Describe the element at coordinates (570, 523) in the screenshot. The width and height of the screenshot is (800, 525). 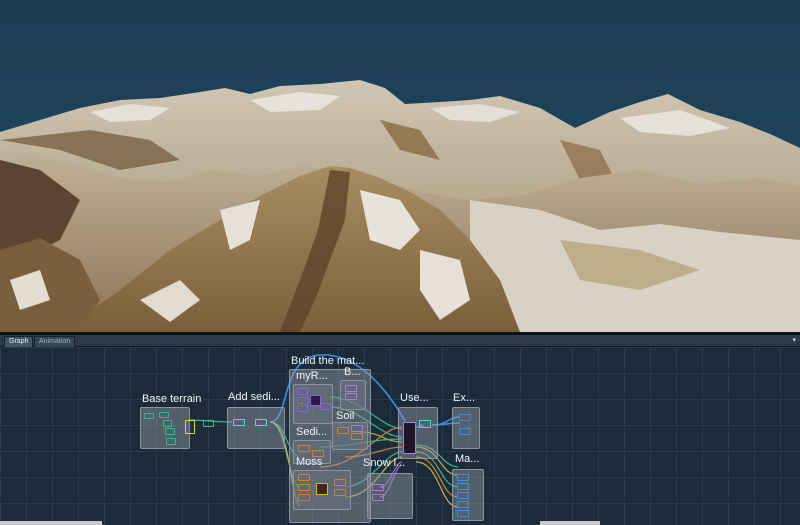
I see `scrollbar-thumb` at that location.